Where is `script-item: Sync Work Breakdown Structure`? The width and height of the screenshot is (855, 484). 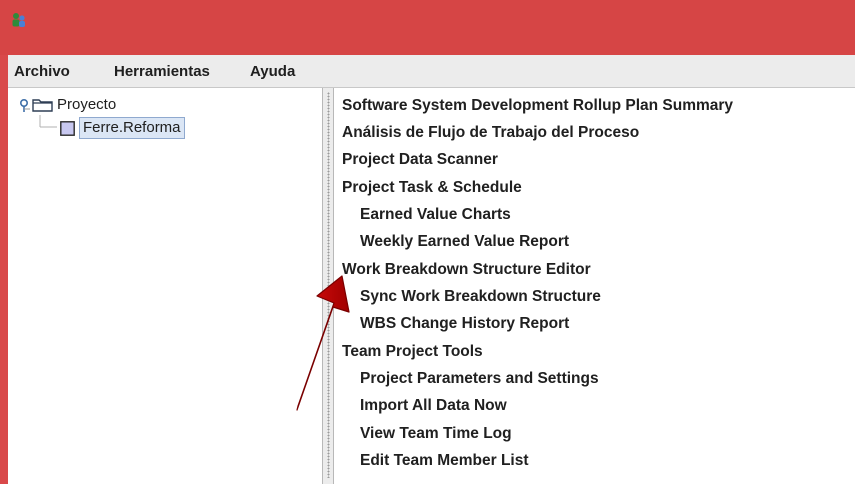
script-item: Sync Work Breakdown Structure is located at coordinates (480, 298).